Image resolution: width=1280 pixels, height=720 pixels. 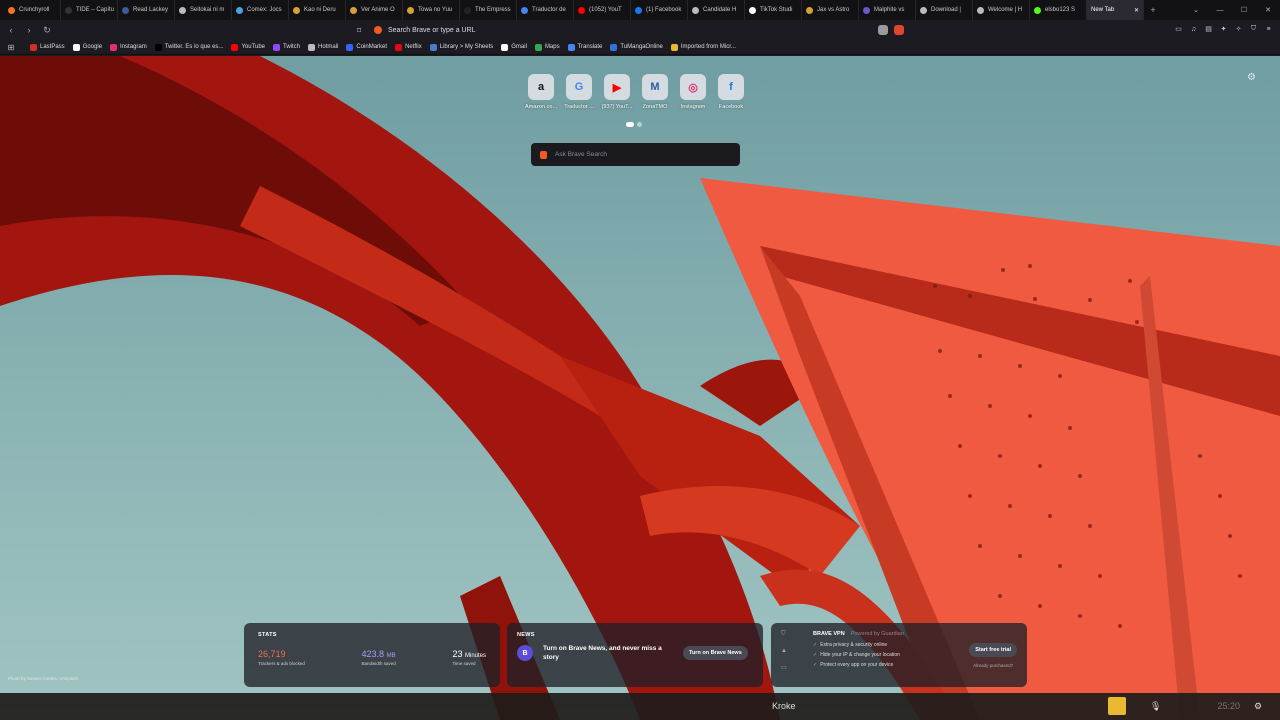 What do you see at coordinates (1268, 10) in the screenshot?
I see `close-window-icon: ✕` at bounding box center [1268, 10].